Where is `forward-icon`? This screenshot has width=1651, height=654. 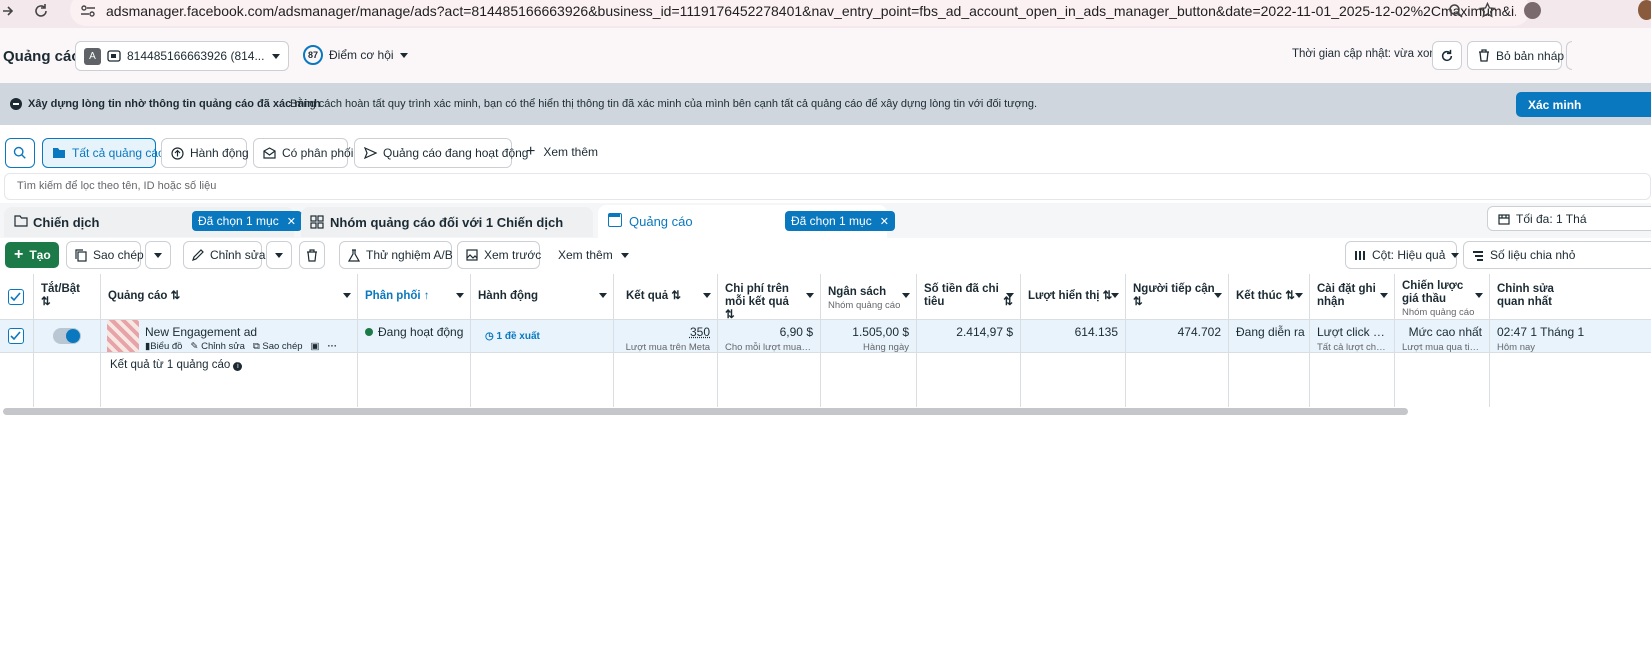 forward-icon is located at coordinates (8, 11).